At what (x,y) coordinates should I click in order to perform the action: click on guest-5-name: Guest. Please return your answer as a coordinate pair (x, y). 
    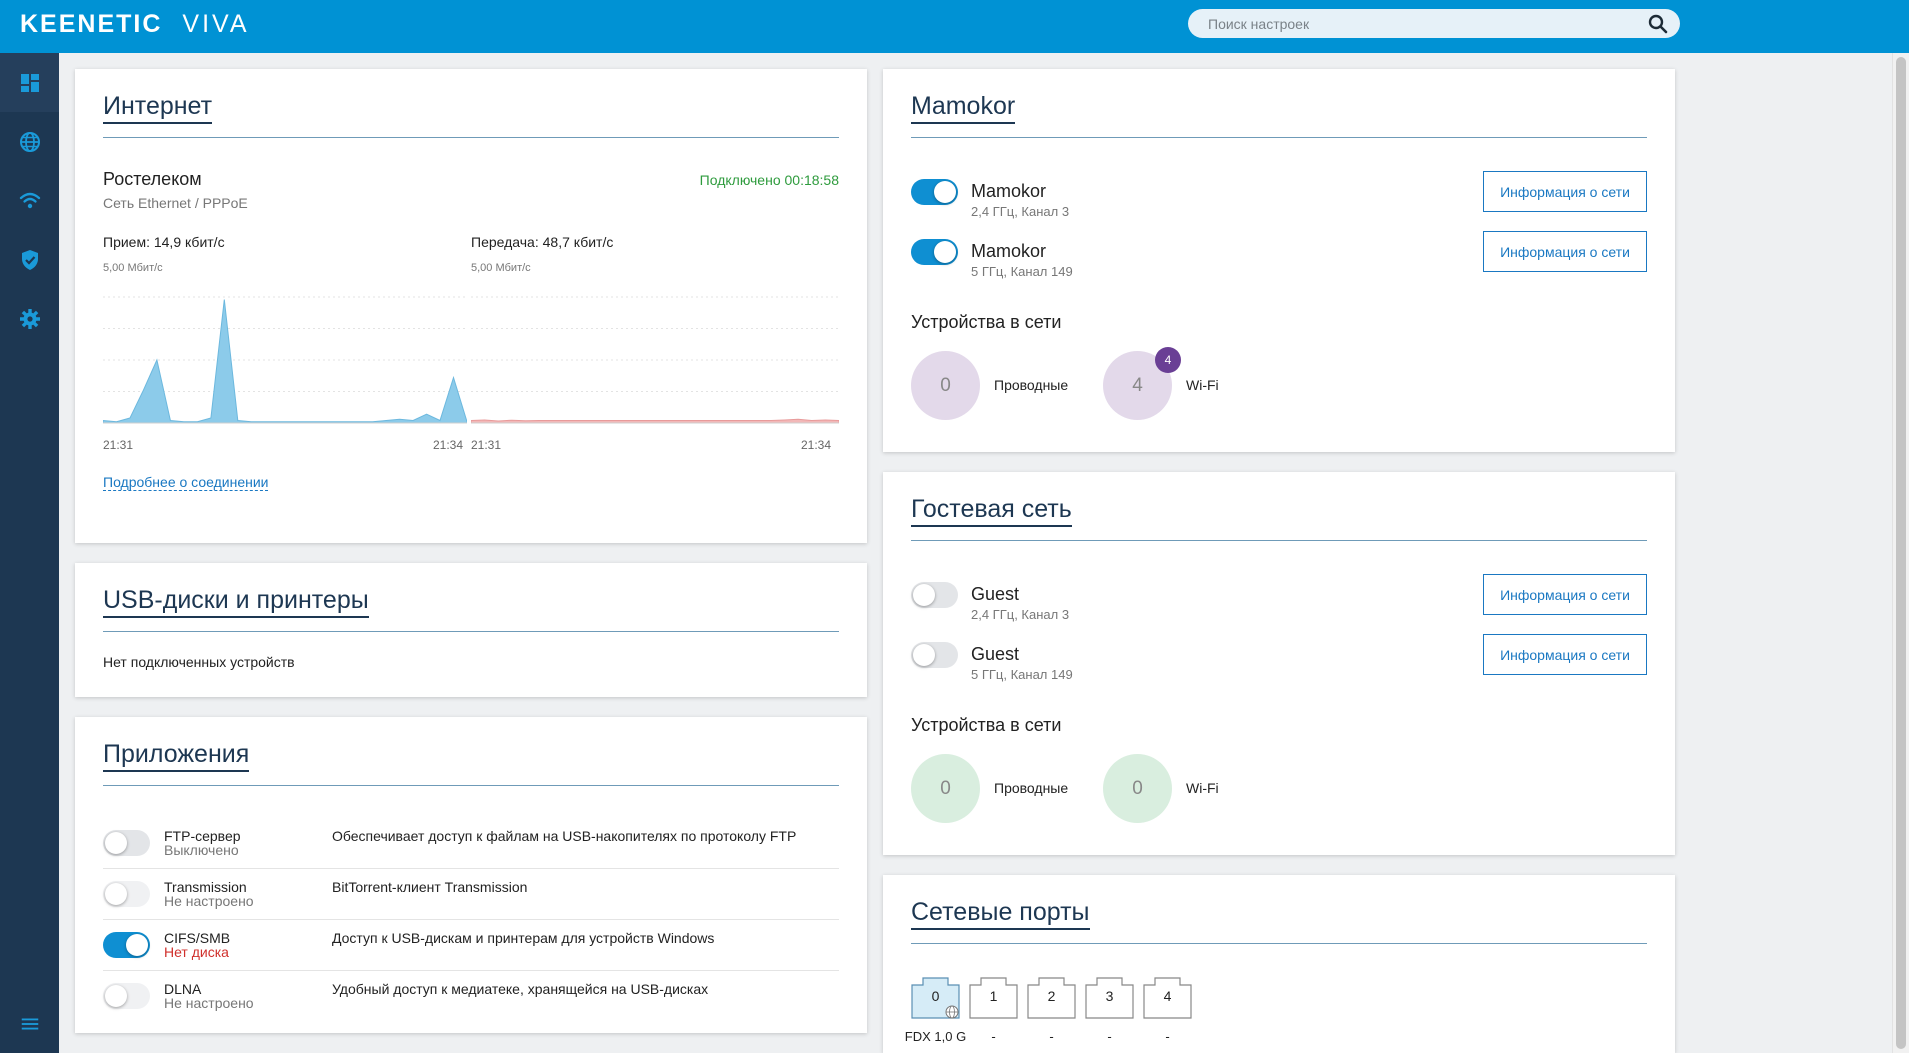
    Looking at the image, I should click on (995, 654).